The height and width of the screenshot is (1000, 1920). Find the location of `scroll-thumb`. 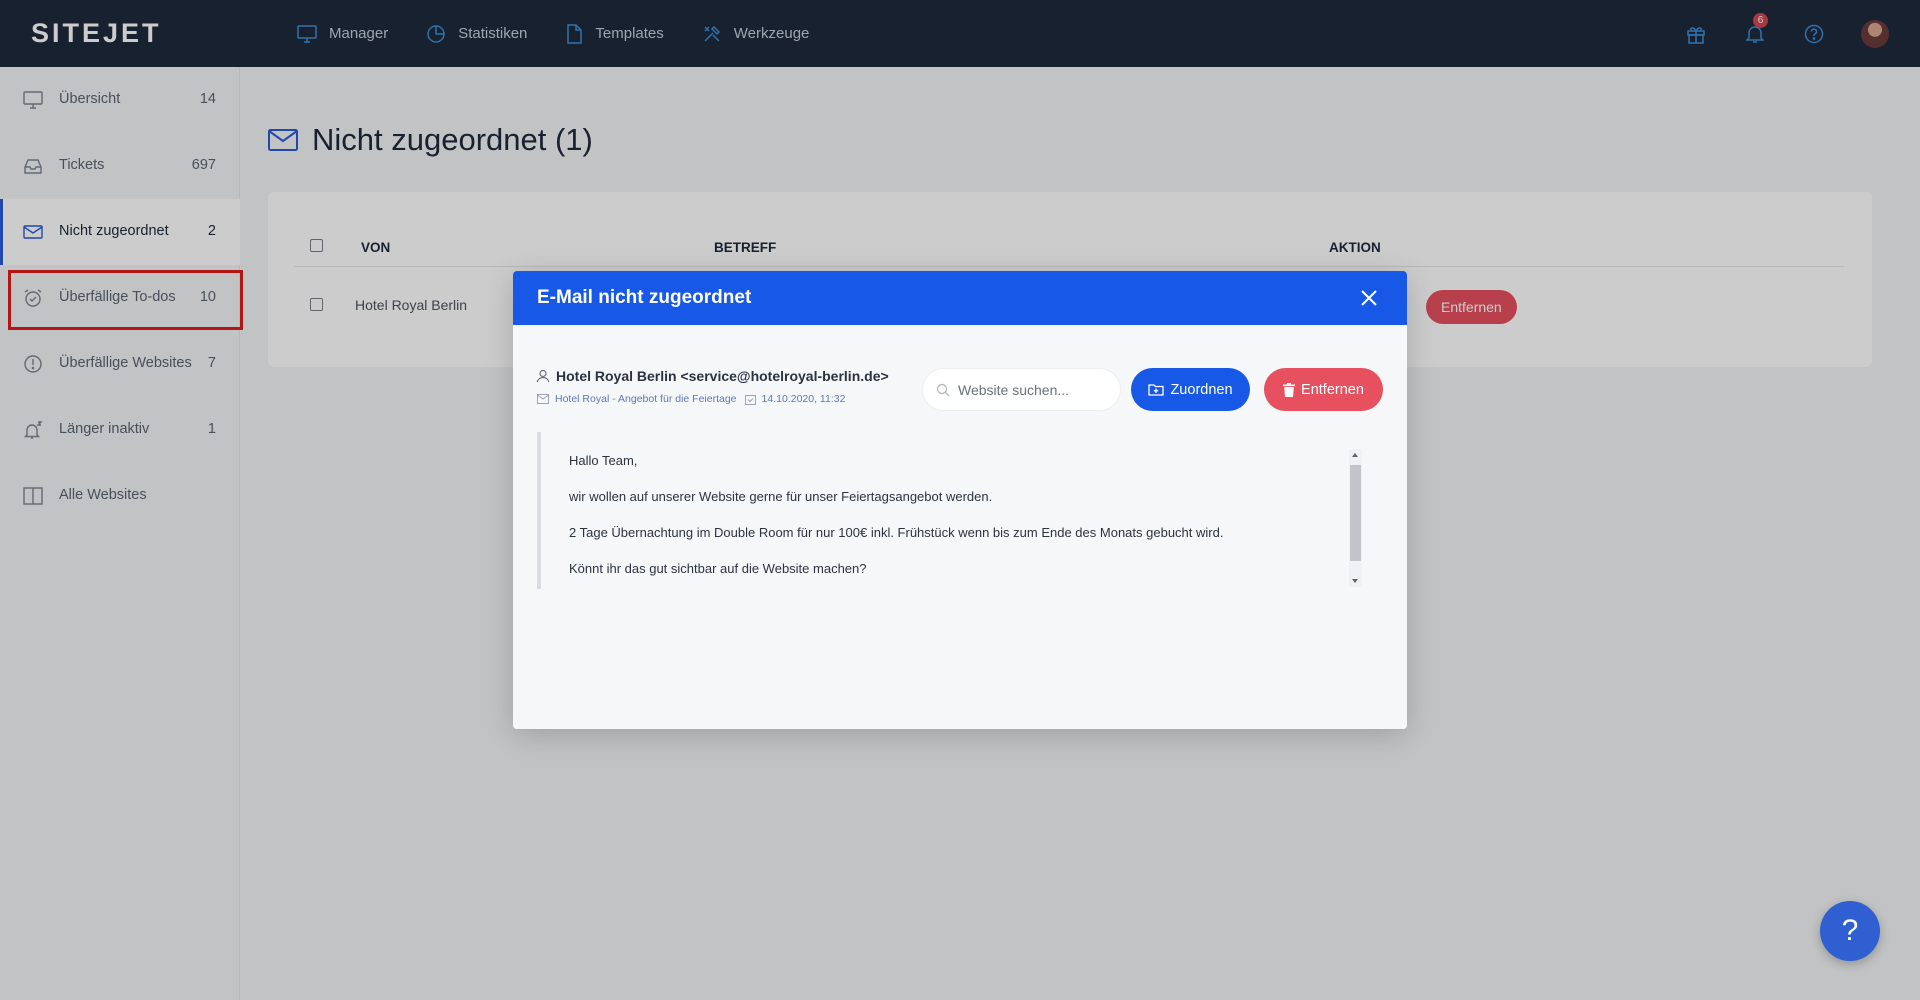

scroll-thumb is located at coordinates (1355, 513).